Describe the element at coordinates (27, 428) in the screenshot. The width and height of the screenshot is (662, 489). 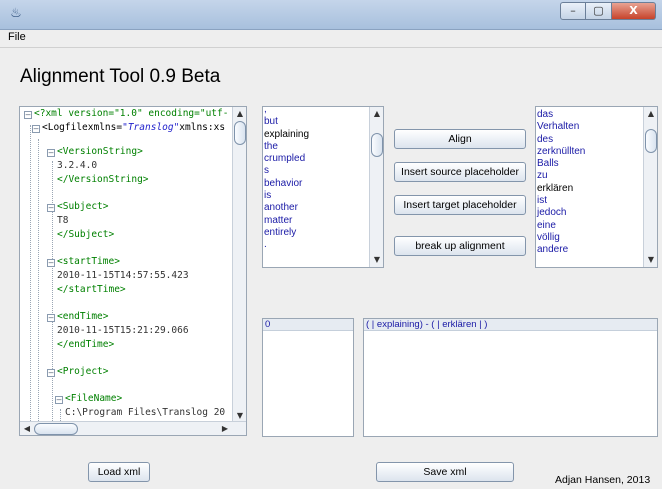
I see `scroll-left-icon: ◀` at that location.